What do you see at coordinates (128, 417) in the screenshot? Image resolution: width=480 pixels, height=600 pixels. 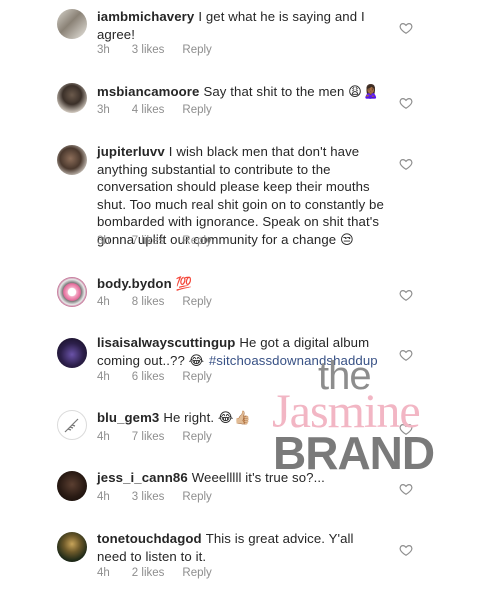 I see `comment-username: blu_gem3` at bounding box center [128, 417].